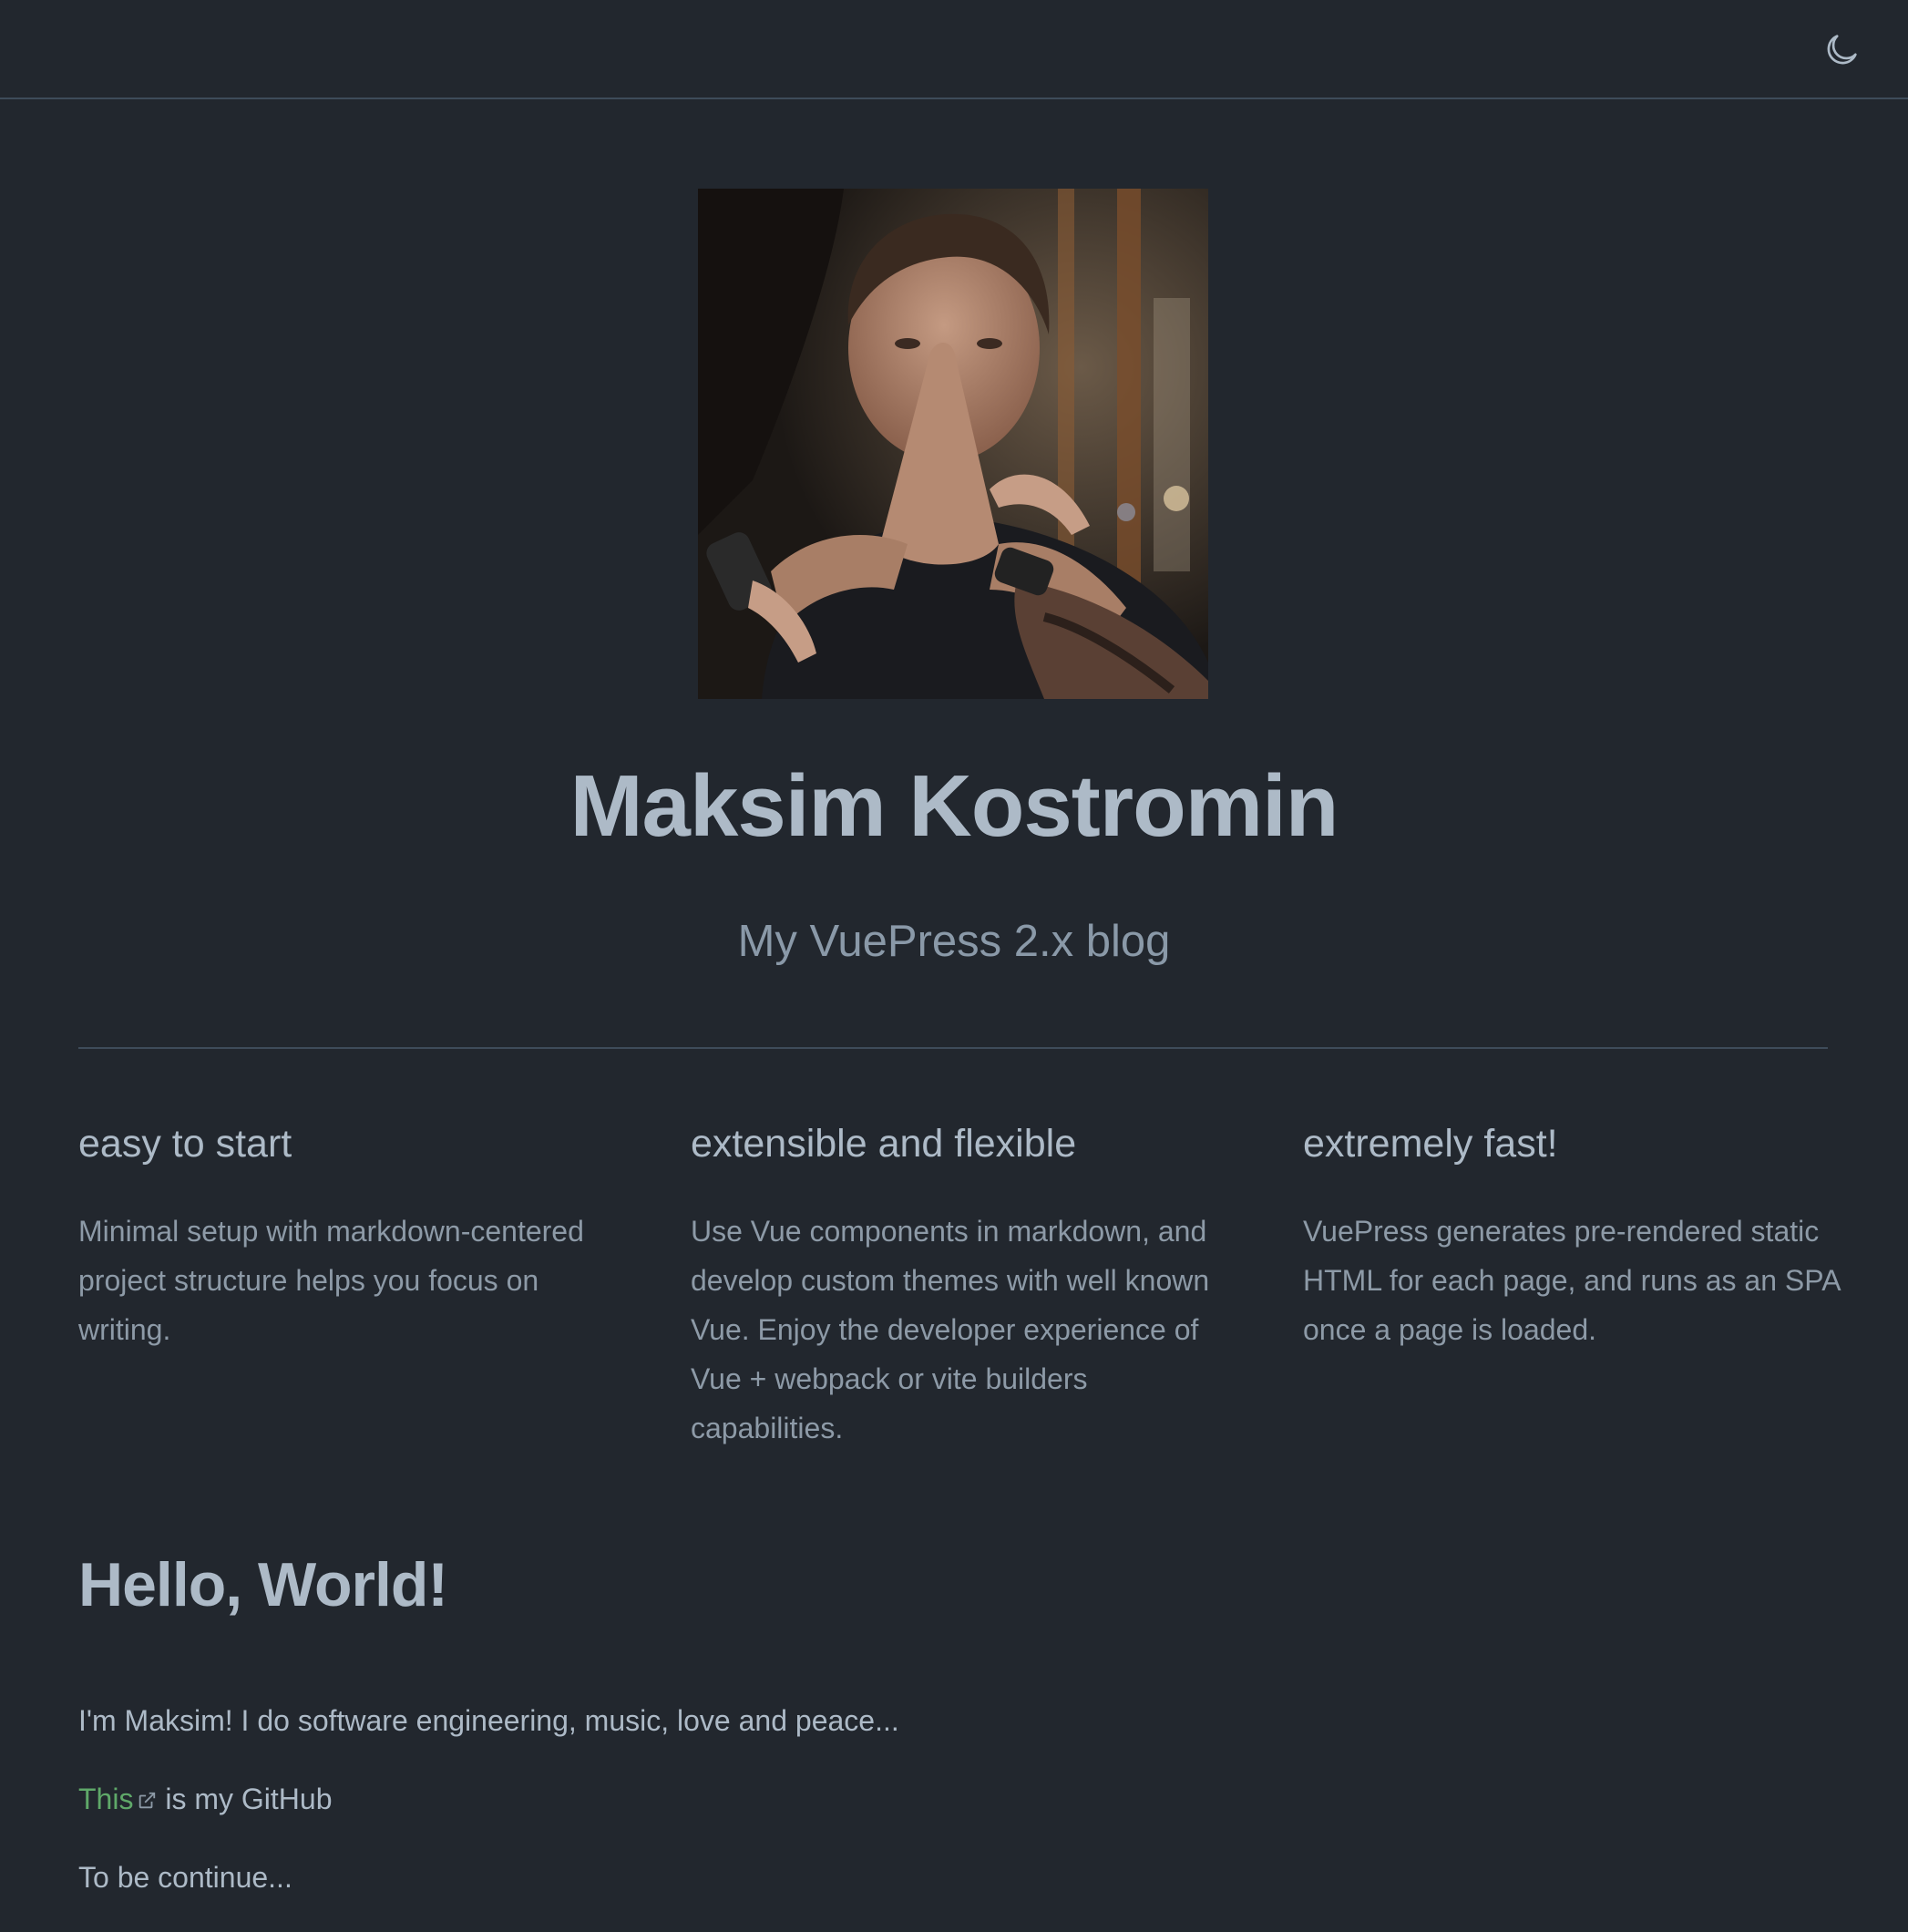  What do you see at coordinates (147, 1796) in the screenshot?
I see `external-link-icon` at bounding box center [147, 1796].